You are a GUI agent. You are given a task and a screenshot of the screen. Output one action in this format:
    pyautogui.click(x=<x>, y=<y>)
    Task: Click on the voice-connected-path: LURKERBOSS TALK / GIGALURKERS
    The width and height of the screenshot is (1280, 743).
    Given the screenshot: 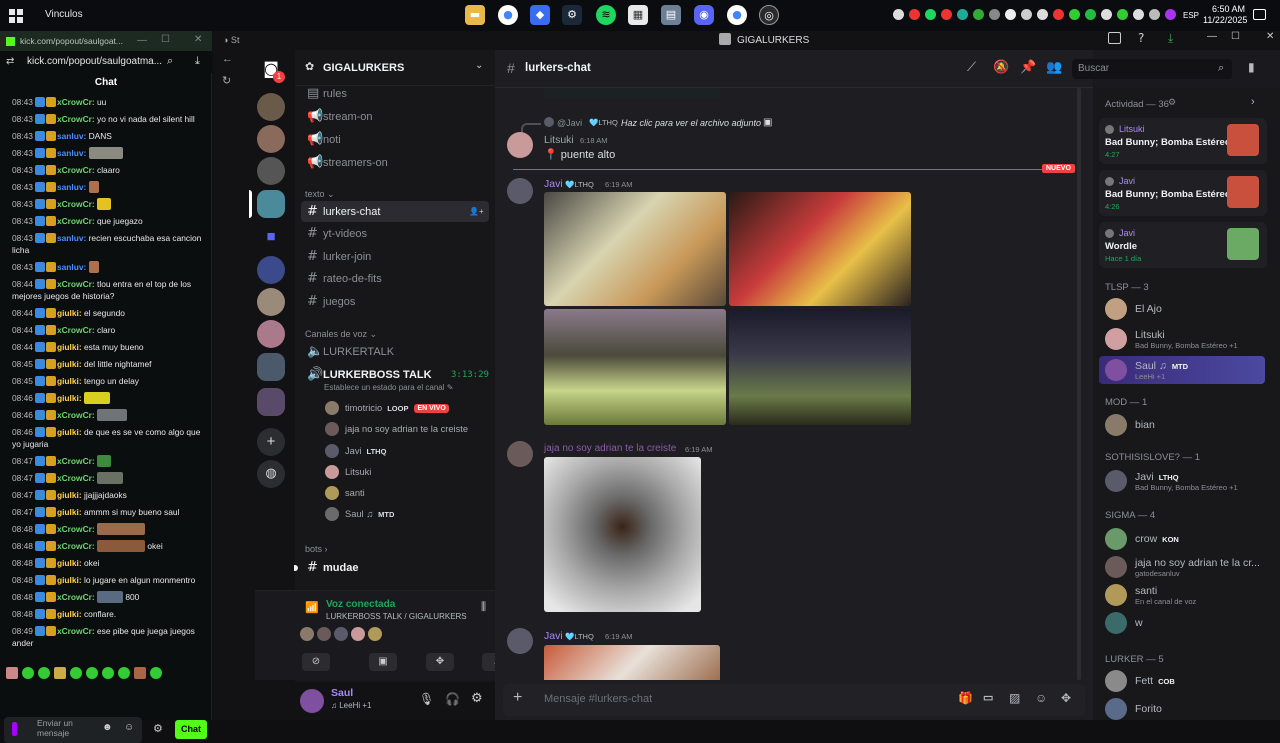 What is the action you would take?
    pyautogui.click(x=396, y=616)
    